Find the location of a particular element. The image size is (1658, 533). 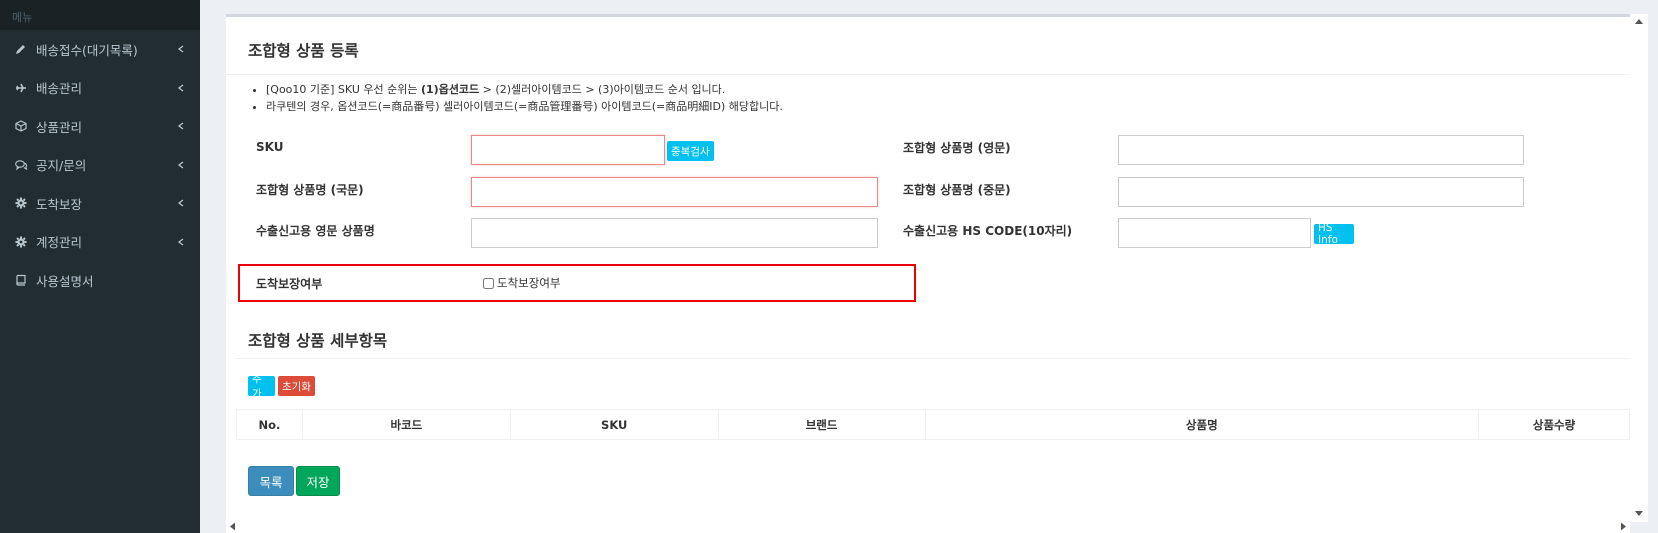

sidebar-item-account-management: 계정관리 is located at coordinates (100, 242).